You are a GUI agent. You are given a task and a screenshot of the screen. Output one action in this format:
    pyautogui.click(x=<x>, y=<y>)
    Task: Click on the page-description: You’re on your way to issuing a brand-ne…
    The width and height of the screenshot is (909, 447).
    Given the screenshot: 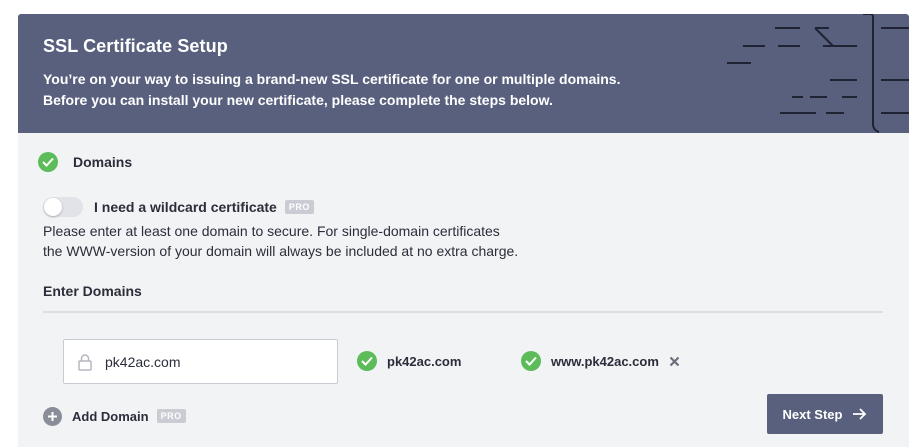 What is the action you would take?
    pyautogui.click(x=363, y=90)
    